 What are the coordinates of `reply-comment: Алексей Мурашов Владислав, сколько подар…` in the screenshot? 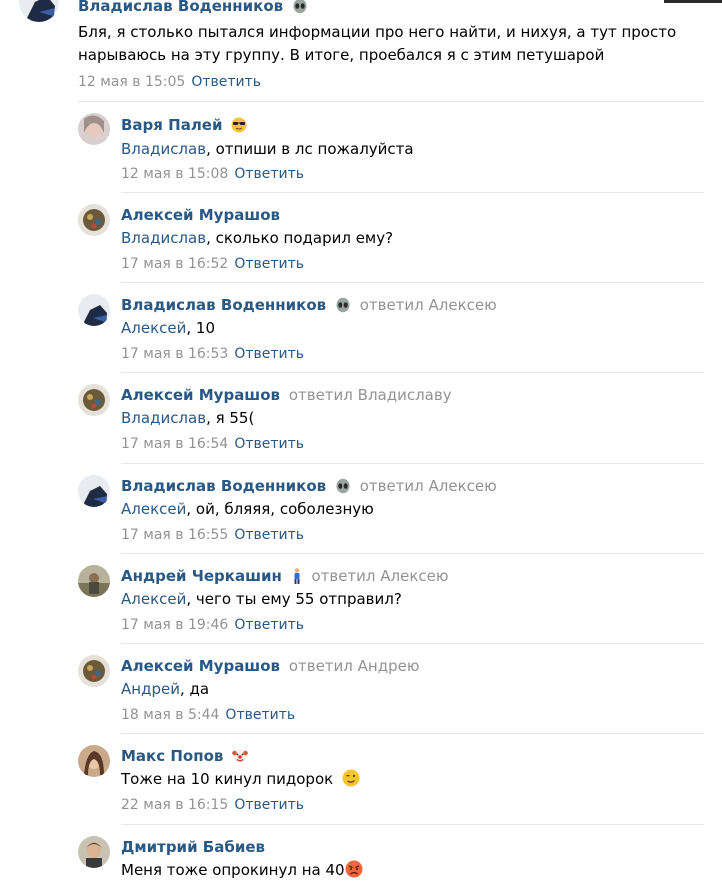 It's located at (361, 240).